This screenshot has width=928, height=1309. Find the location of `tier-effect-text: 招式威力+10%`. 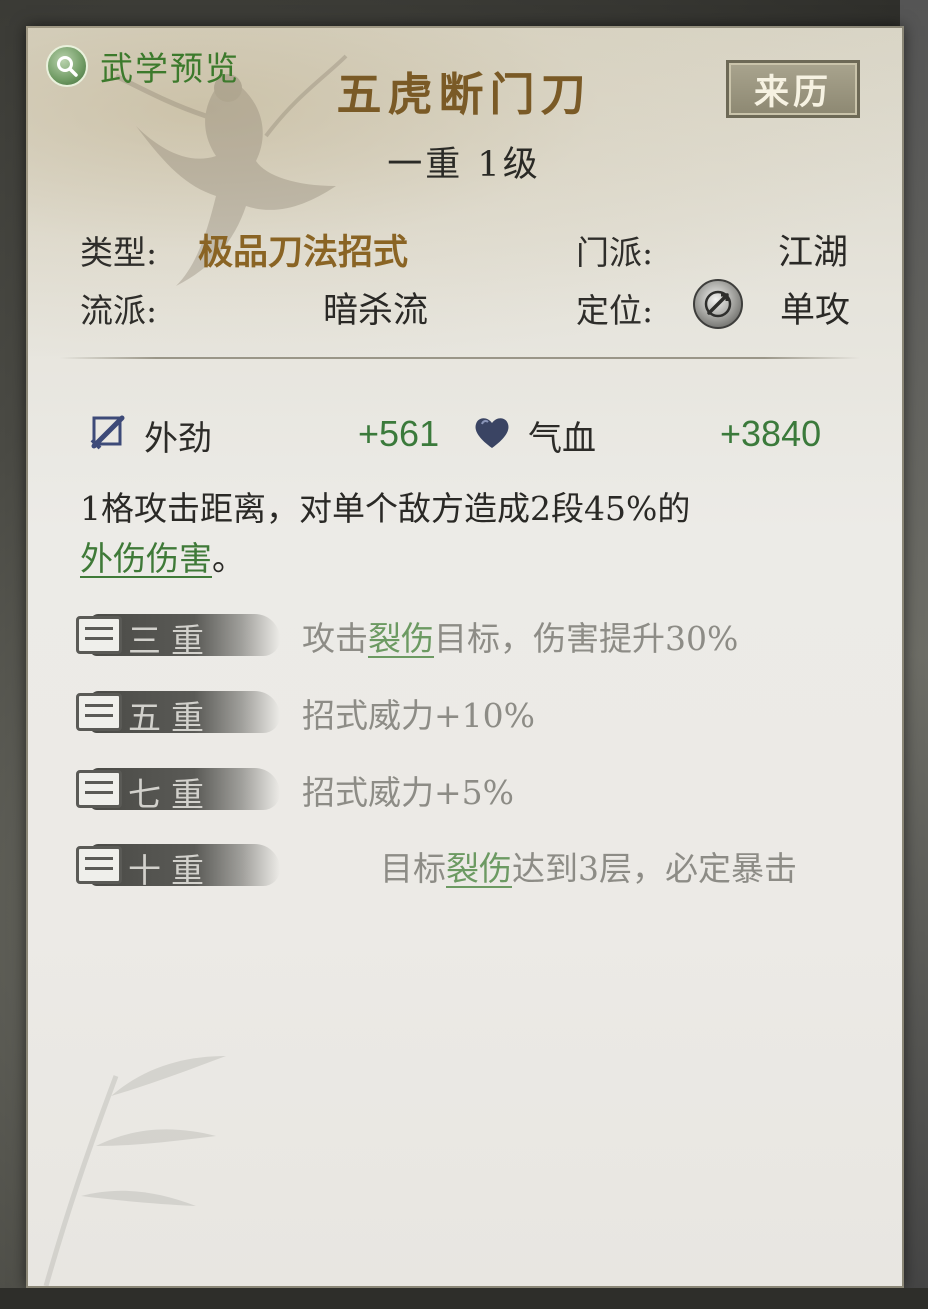

tier-effect-text: 招式威力+10% is located at coordinates (418, 715).